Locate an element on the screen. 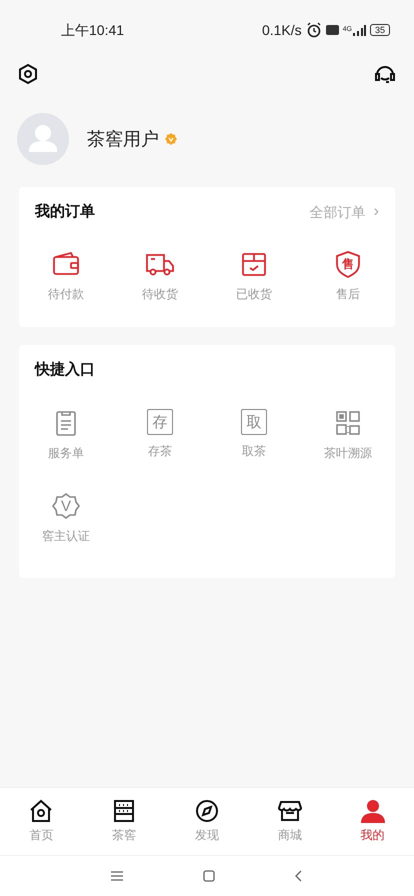  nav-tab: 首页 is located at coordinates (41, 826).